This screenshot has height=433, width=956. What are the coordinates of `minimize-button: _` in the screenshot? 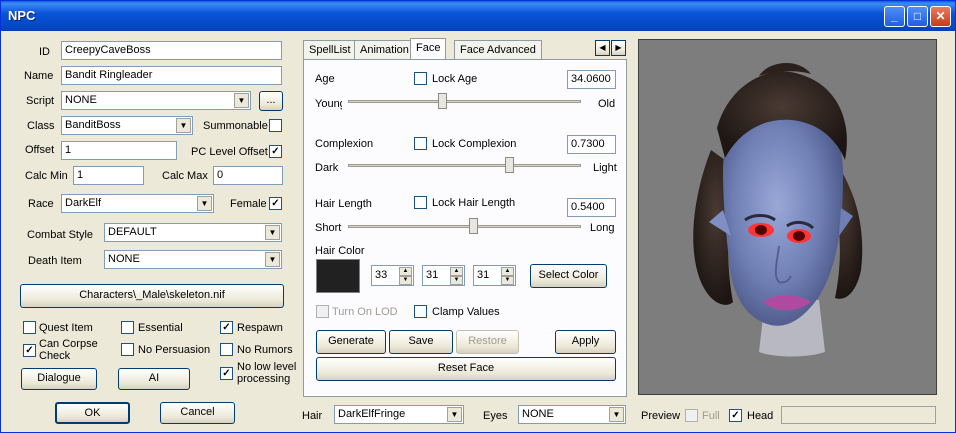 It's located at (894, 16).